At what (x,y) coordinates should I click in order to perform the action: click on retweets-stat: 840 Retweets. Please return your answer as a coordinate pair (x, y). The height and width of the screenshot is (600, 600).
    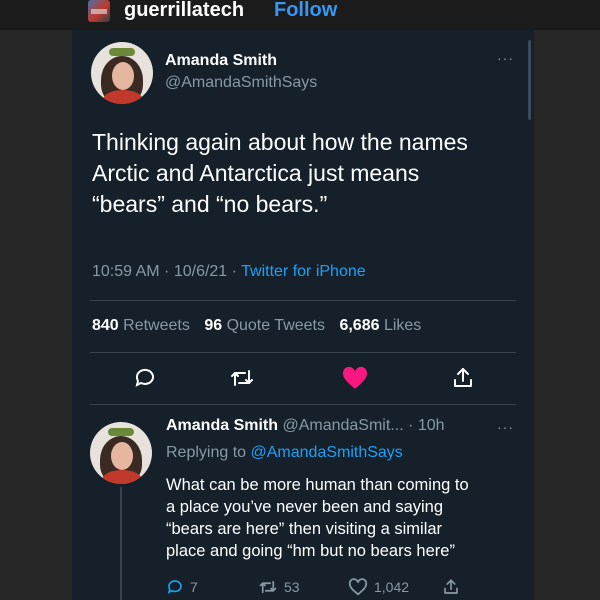
    Looking at the image, I should click on (141, 325).